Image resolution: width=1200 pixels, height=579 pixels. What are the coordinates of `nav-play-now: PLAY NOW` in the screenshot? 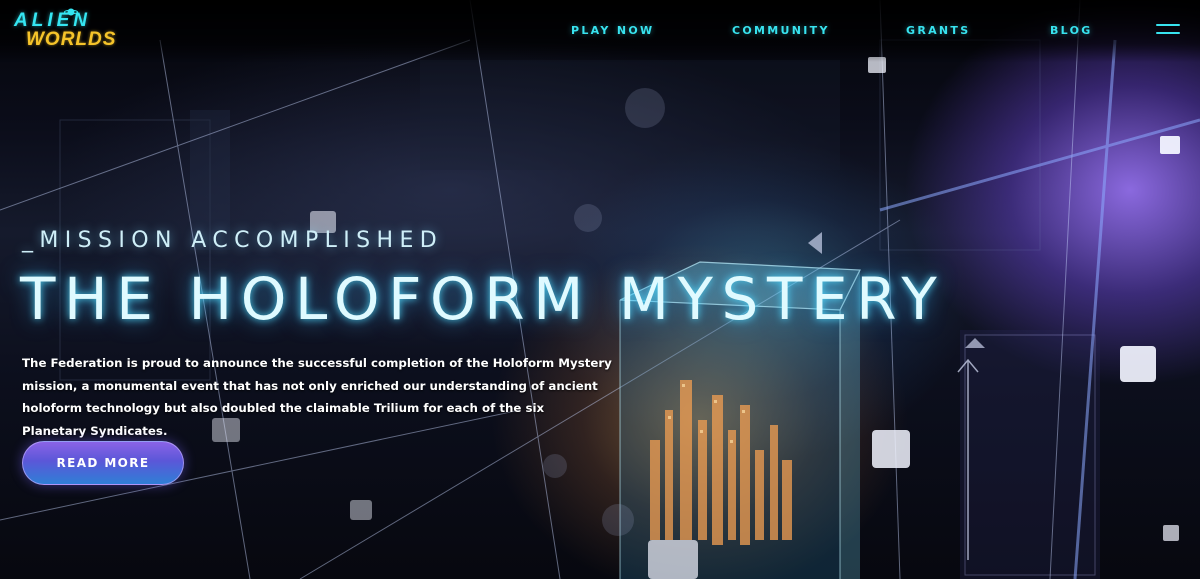 It's located at (612, 30).